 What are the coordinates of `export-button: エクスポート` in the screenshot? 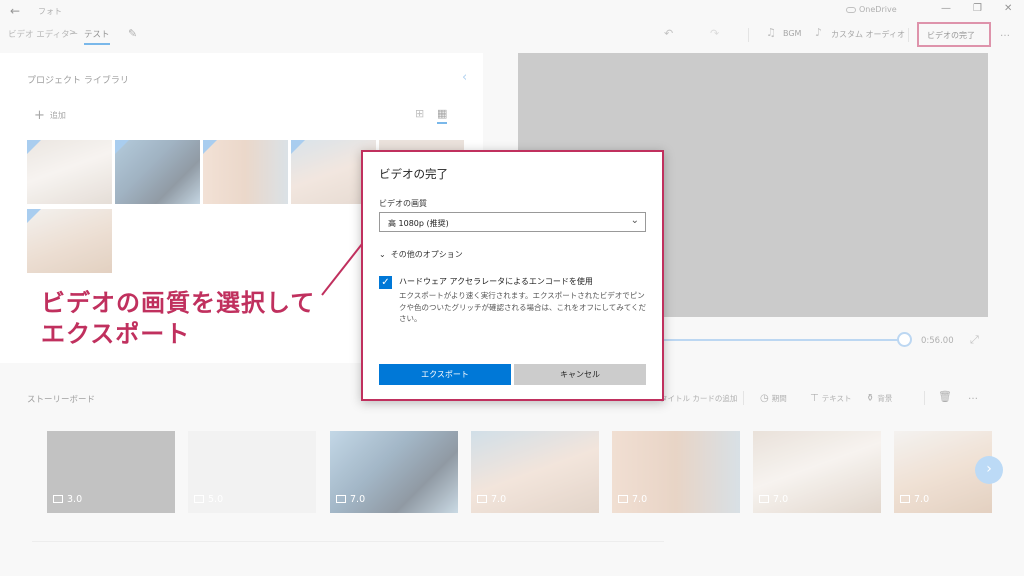 It's located at (445, 374).